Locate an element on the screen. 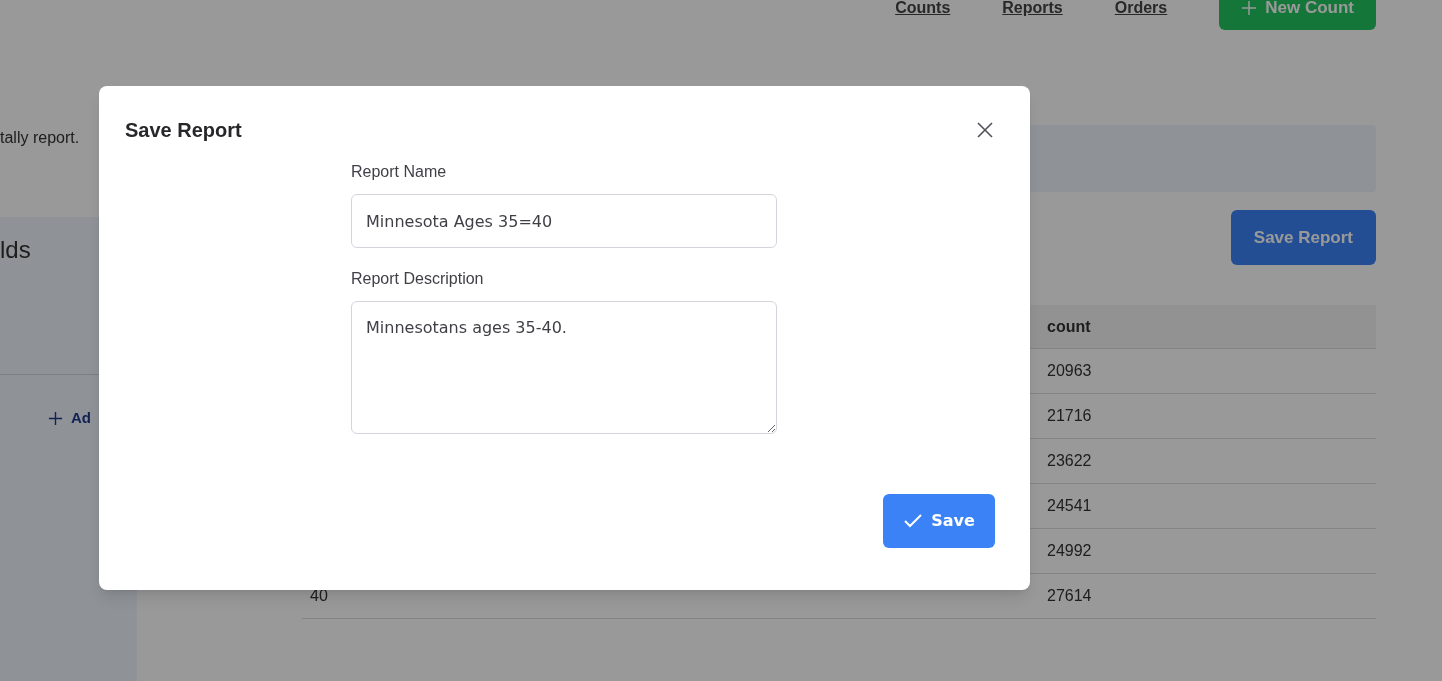 The height and width of the screenshot is (681, 1442). nav-link: Counts is located at coordinates (923, 10).